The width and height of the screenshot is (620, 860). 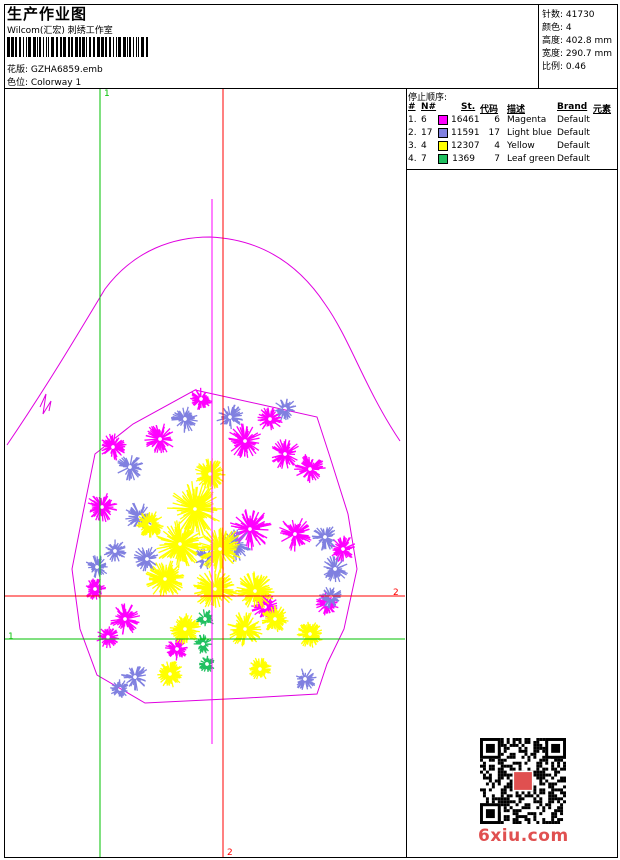 I want to click on stop-desc: Light blue, so click(x=529, y=133).